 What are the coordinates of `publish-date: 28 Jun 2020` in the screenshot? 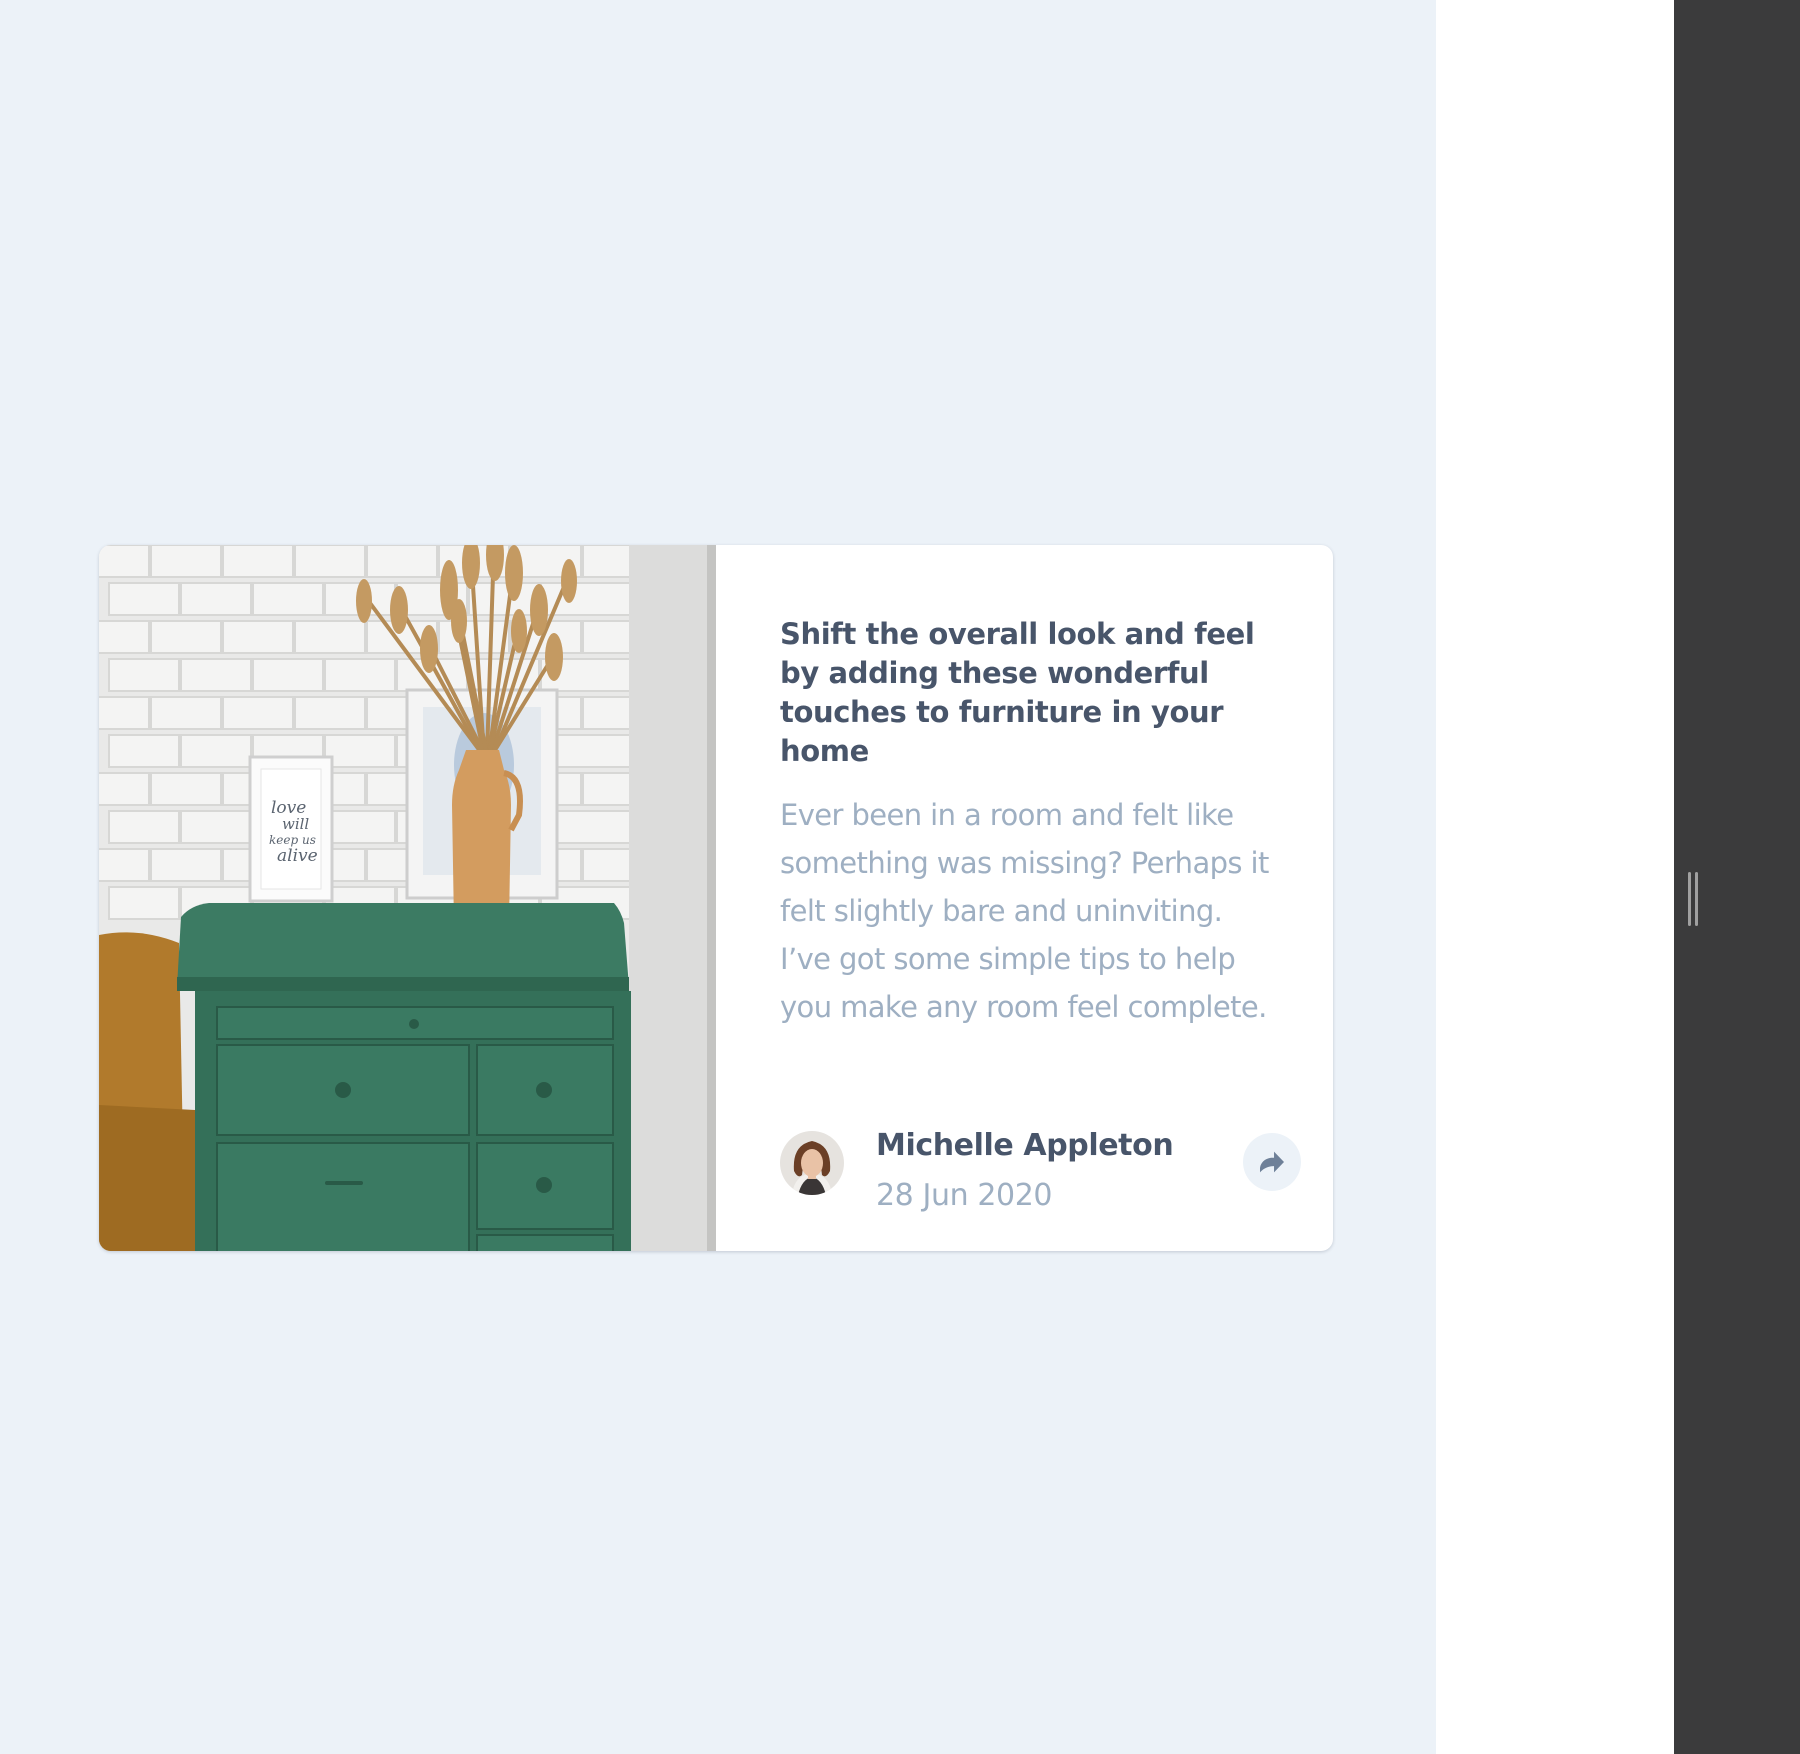 It's located at (964, 1195).